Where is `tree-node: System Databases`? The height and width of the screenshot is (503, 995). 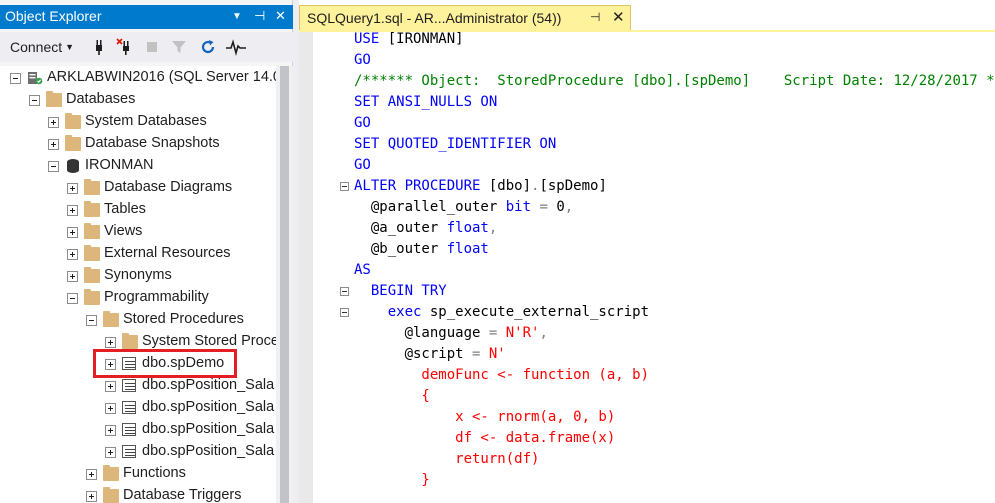
tree-node: System Databases is located at coordinates (138, 122).